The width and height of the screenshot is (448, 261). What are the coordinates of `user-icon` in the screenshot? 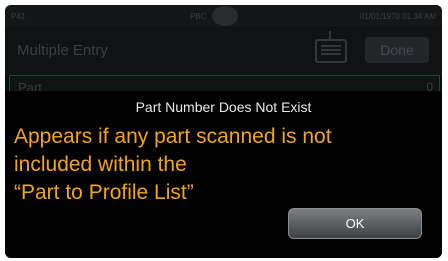 It's located at (225, 16).